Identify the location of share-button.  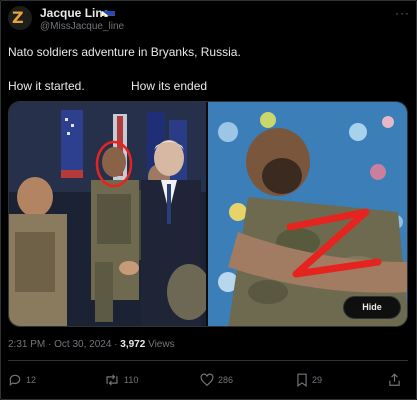
(396, 380).